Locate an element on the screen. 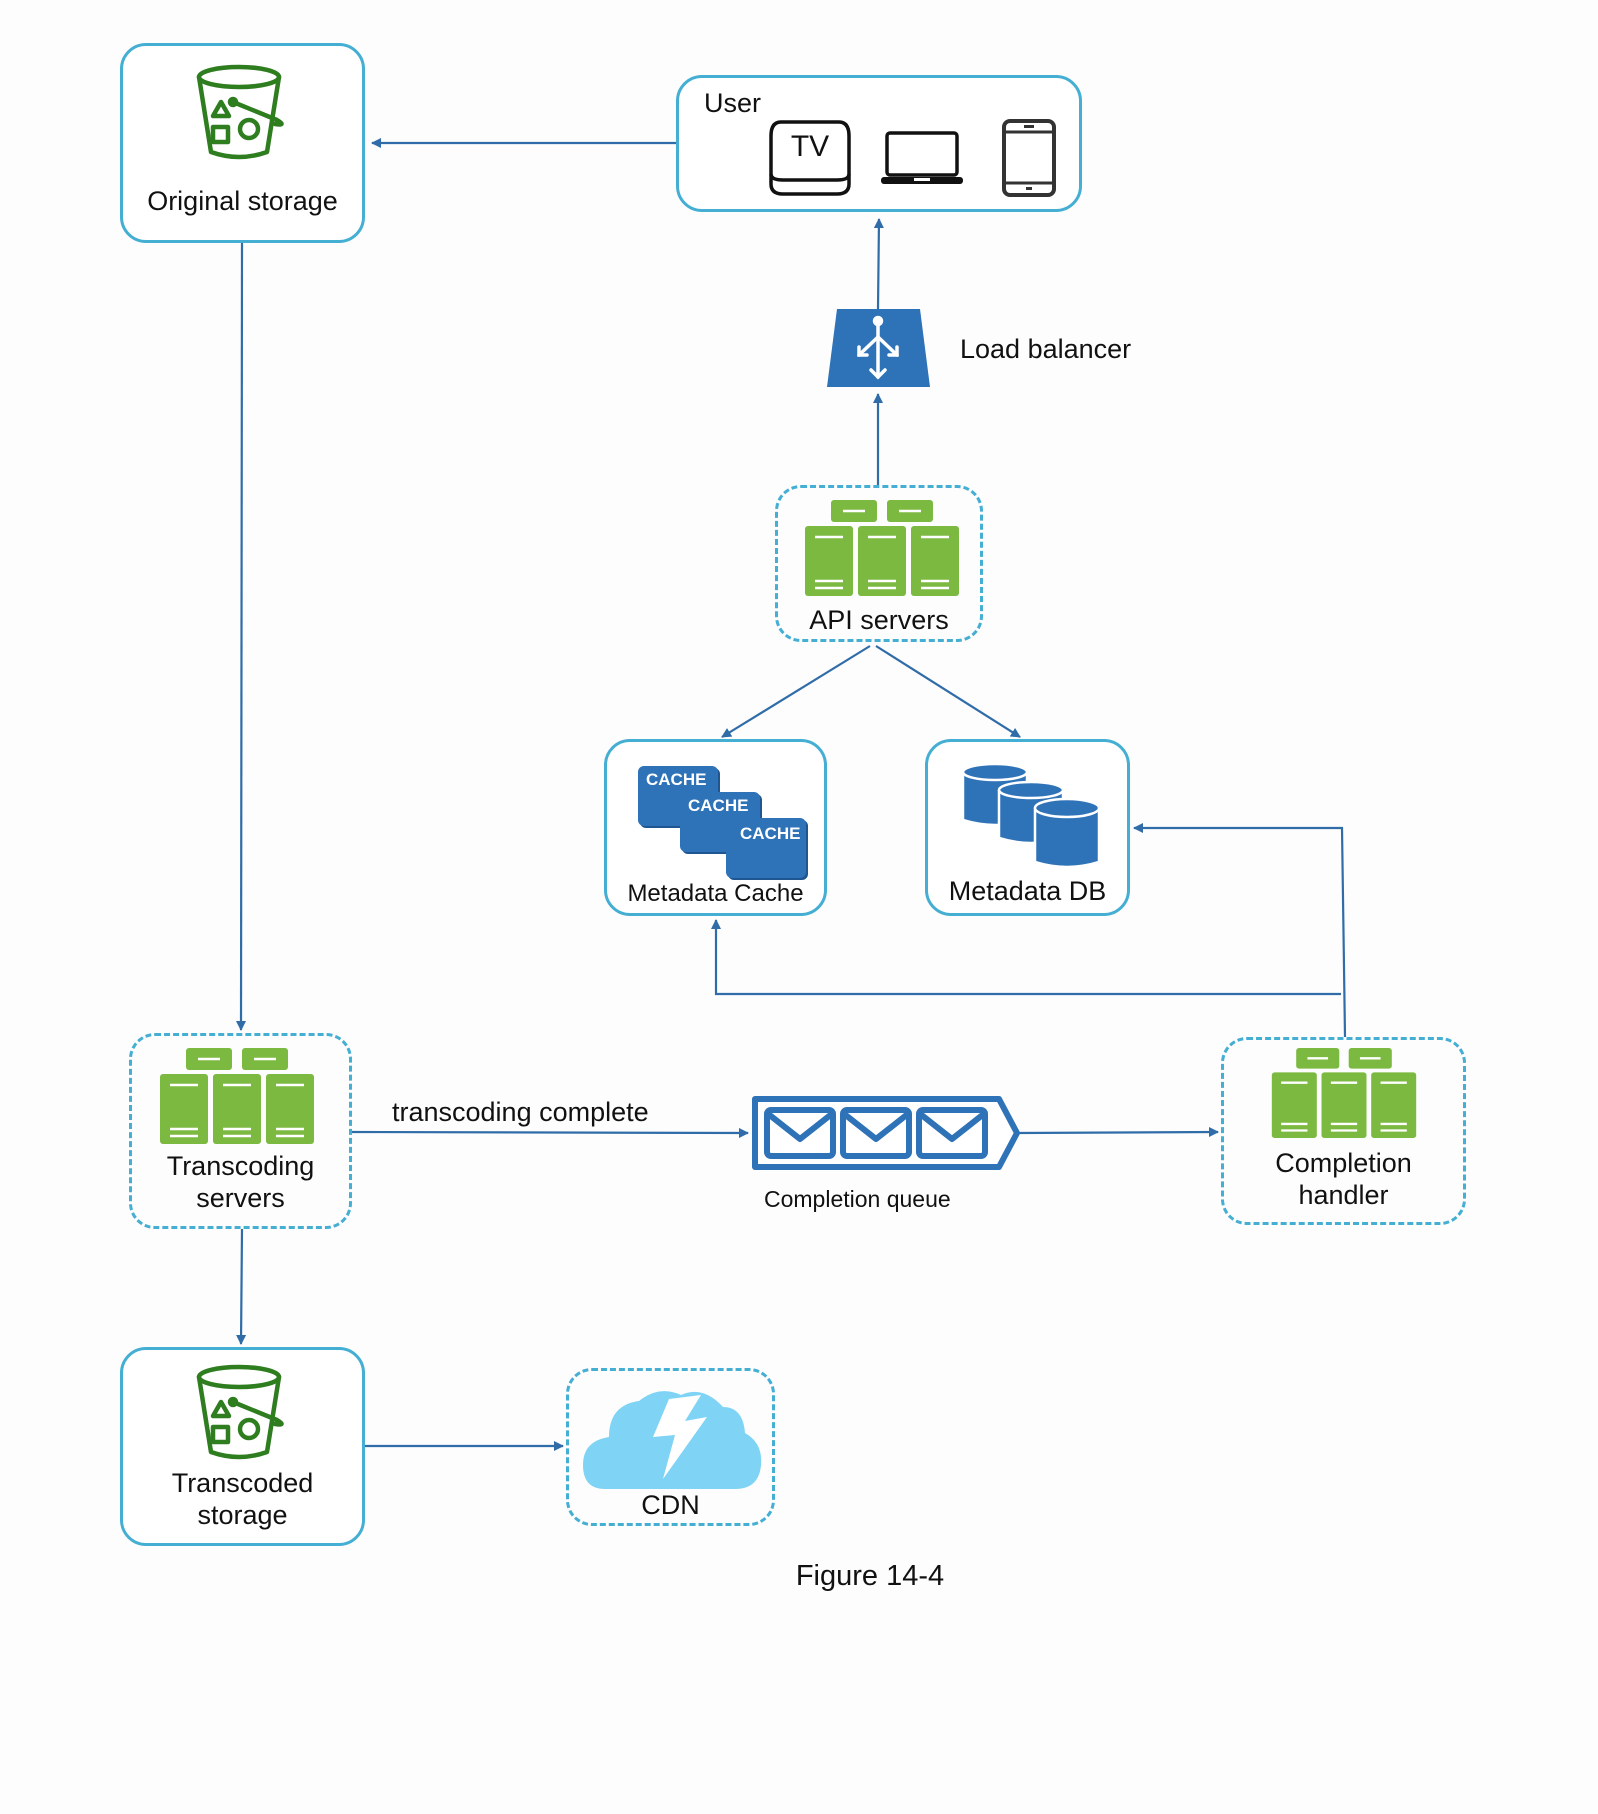  metadata-db-label: Metadata DB is located at coordinates (1027, 891).